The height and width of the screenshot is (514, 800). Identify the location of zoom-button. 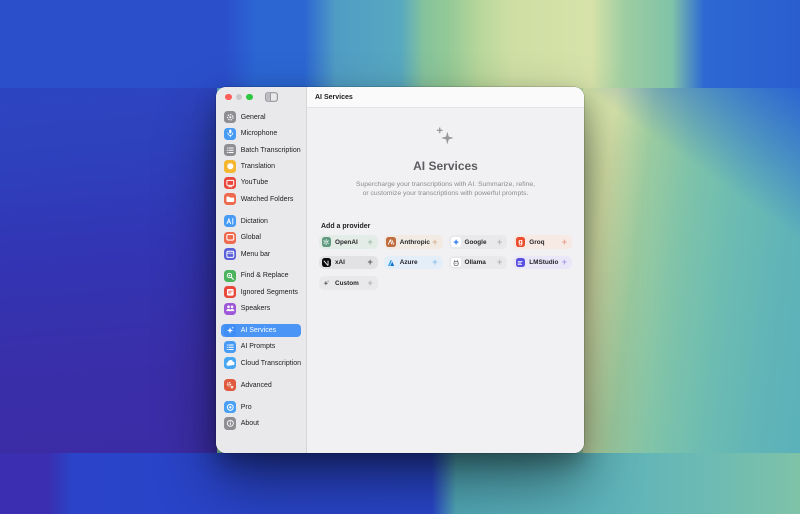
(249, 97).